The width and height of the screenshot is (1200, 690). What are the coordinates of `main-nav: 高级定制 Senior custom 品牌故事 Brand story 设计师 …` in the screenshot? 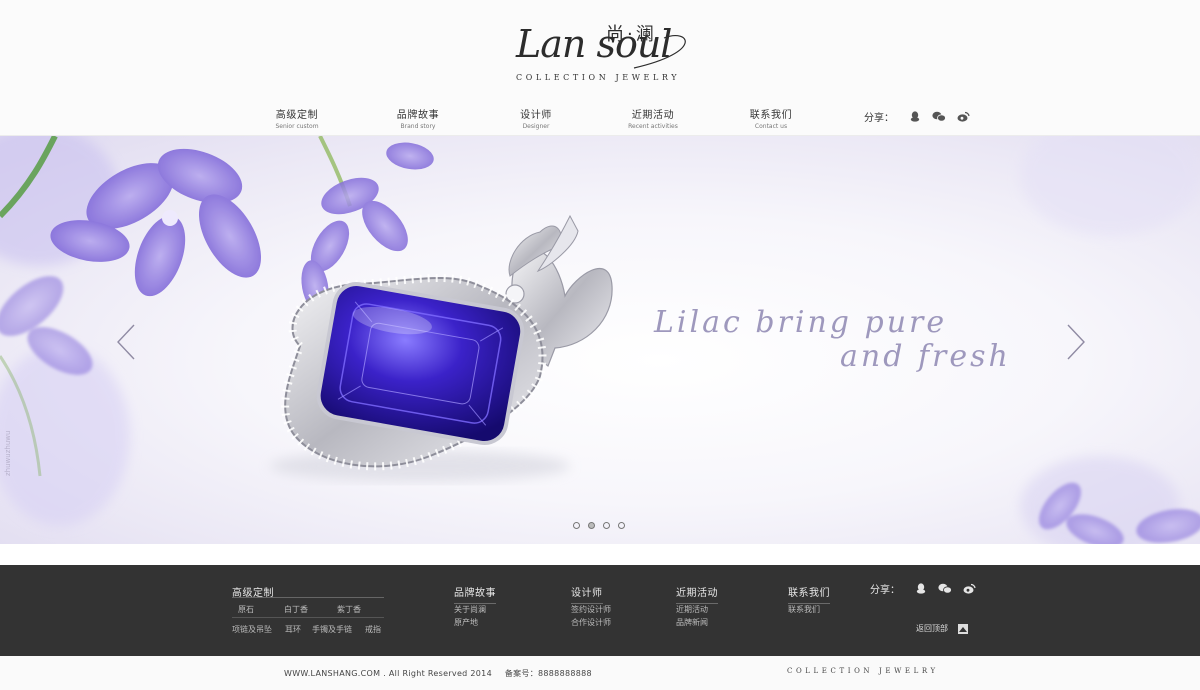 It's located at (600, 118).